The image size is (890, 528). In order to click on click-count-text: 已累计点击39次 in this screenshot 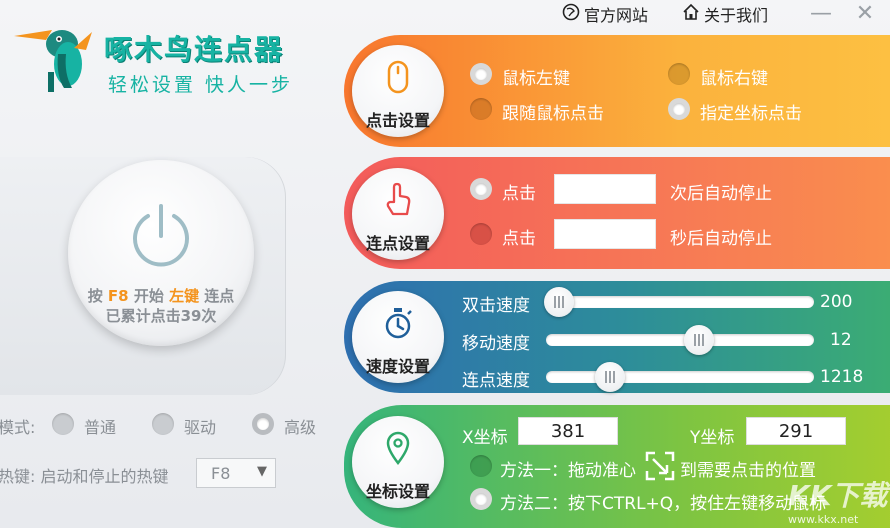, I will do `click(161, 316)`.